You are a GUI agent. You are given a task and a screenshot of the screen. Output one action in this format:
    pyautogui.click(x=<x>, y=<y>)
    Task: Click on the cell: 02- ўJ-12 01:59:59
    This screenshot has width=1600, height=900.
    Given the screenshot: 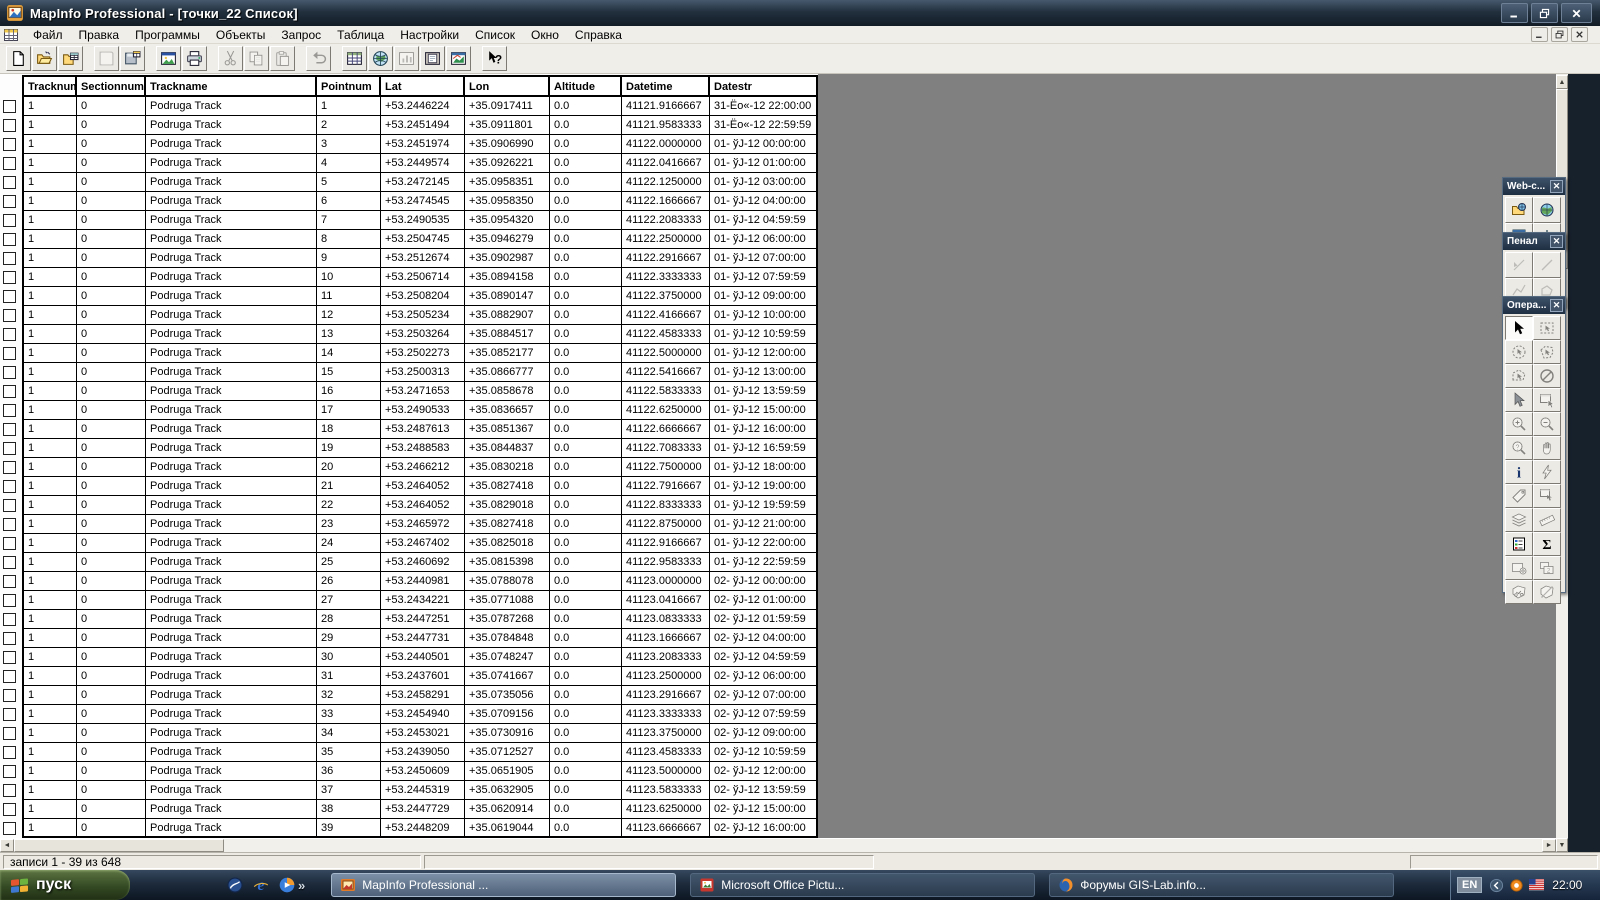 What is the action you would take?
    pyautogui.click(x=763, y=619)
    